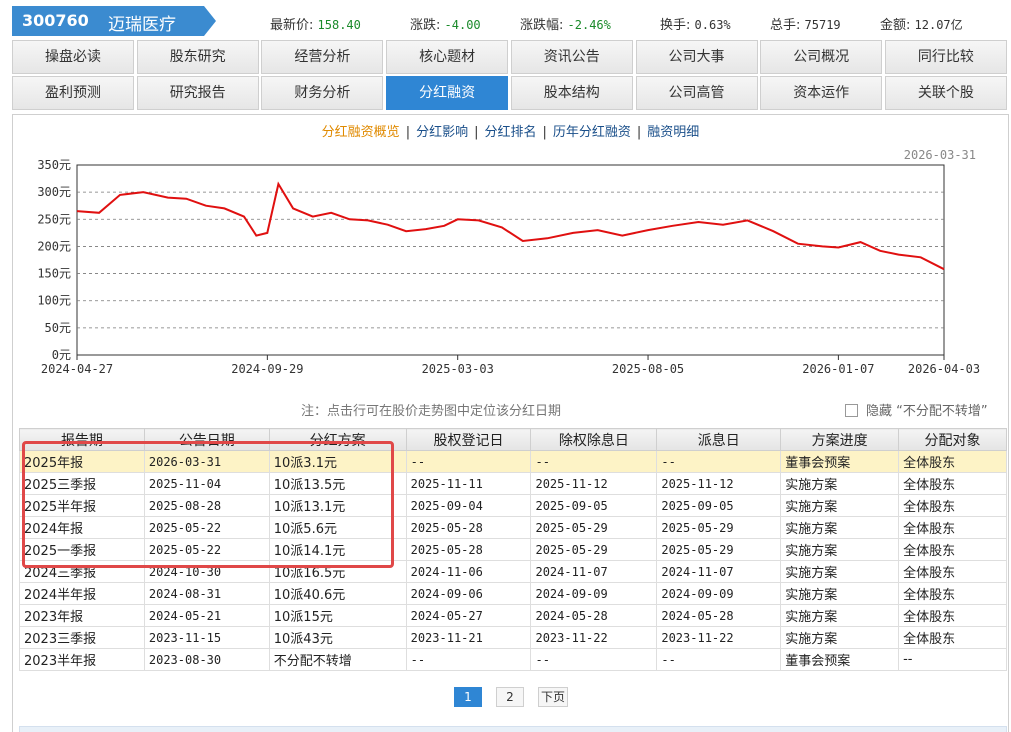 The height and width of the screenshot is (732, 1011). I want to click on table-cell: 10派13.1元, so click(337, 505).